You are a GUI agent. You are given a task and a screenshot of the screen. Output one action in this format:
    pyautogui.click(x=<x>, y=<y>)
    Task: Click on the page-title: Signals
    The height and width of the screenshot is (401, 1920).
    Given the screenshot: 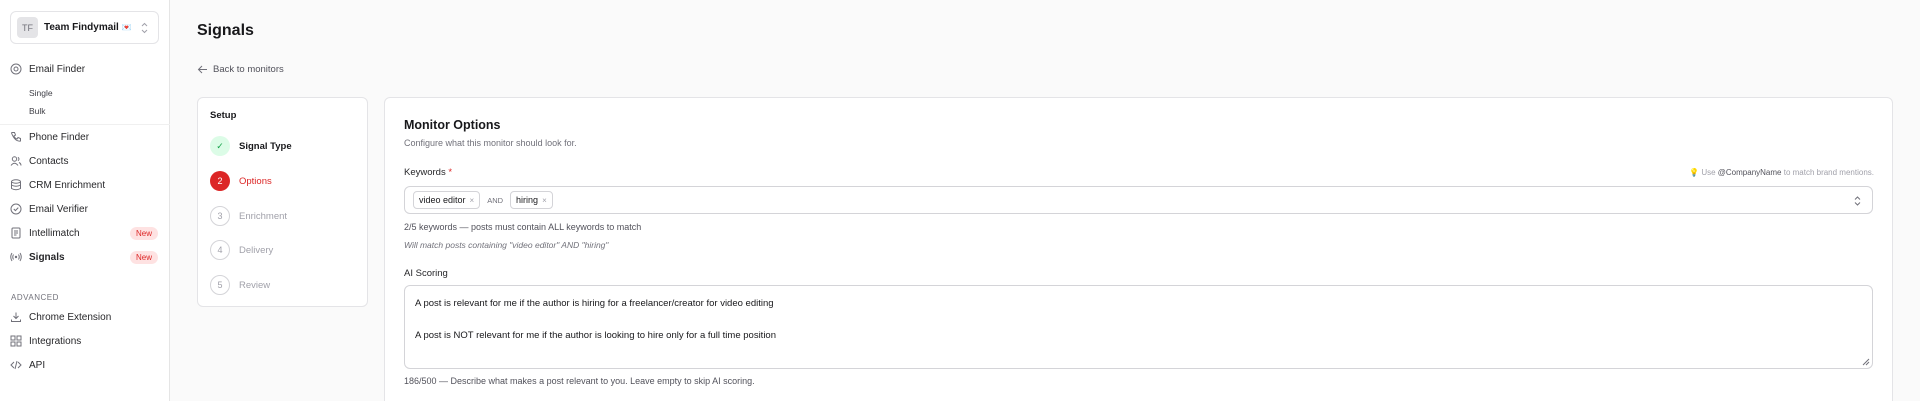 What is the action you would take?
    pyautogui.click(x=225, y=30)
    